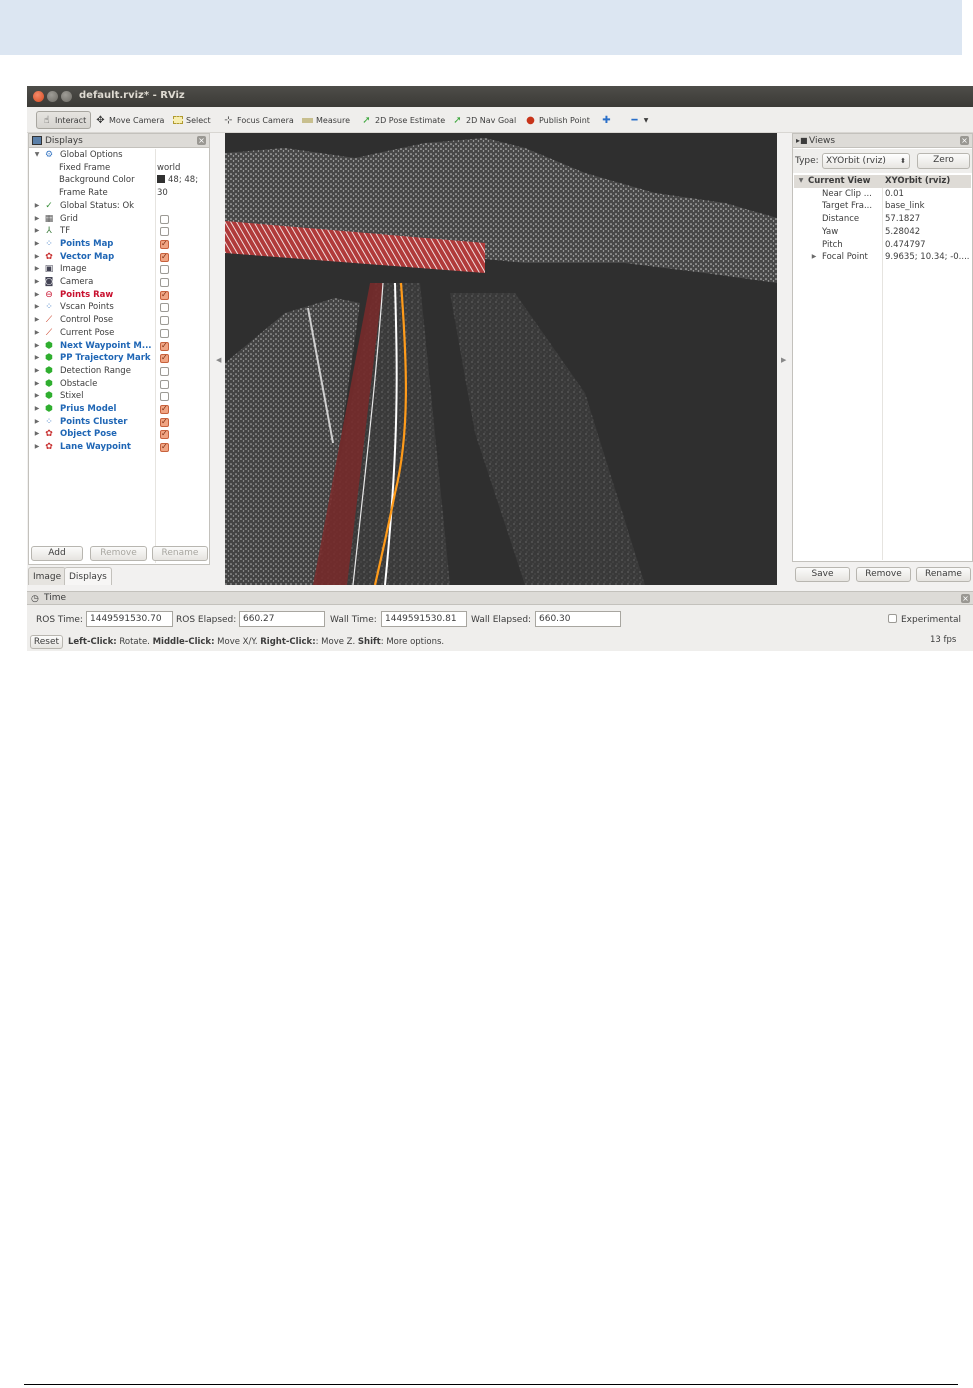 Image resolution: width=973 pixels, height=1388 pixels. What do you see at coordinates (943, 161) in the screenshot?
I see `zero-button: Zero` at bounding box center [943, 161].